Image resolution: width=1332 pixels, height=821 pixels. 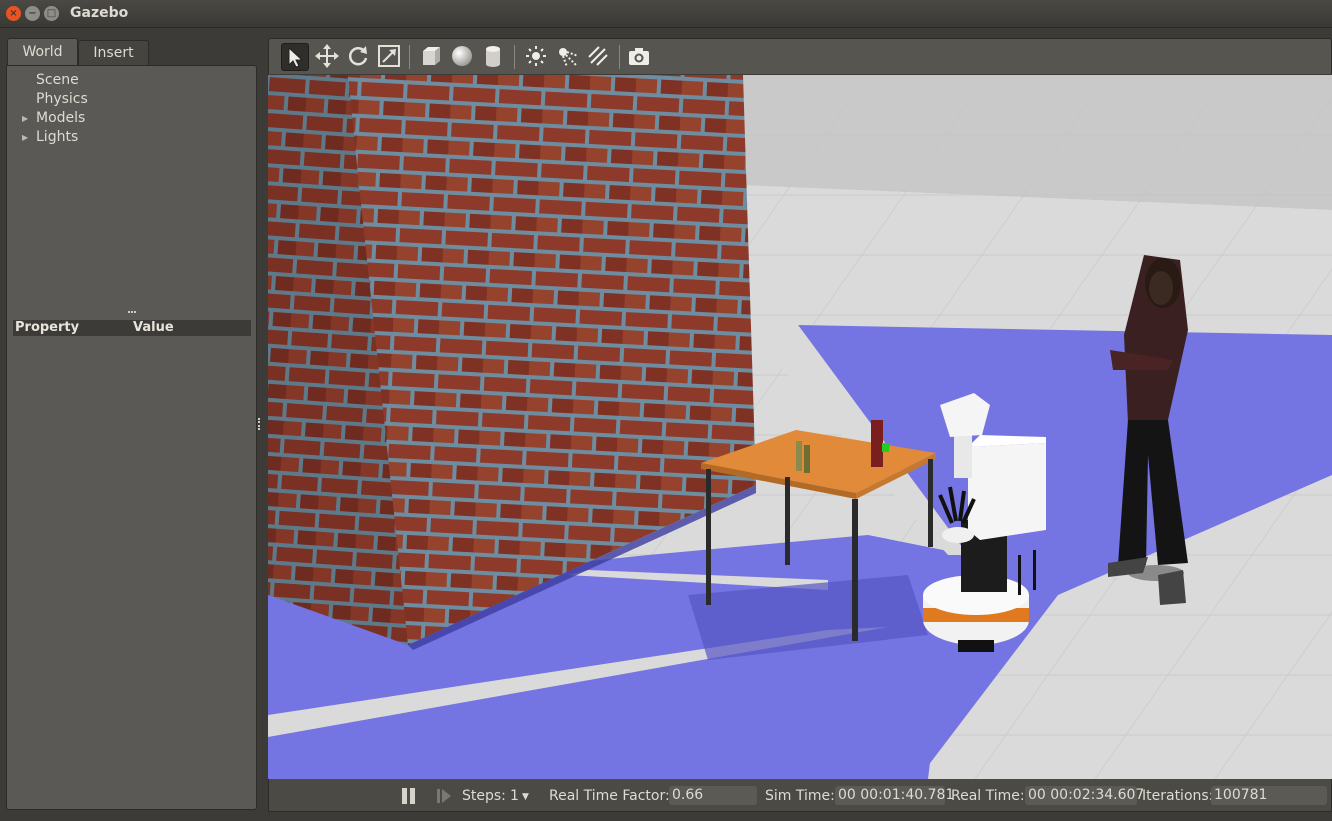 What do you see at coordinates (713, 795) in the screenshot?
I see `real-time-factor-value: 0.66` at bounding box center [713, 795].